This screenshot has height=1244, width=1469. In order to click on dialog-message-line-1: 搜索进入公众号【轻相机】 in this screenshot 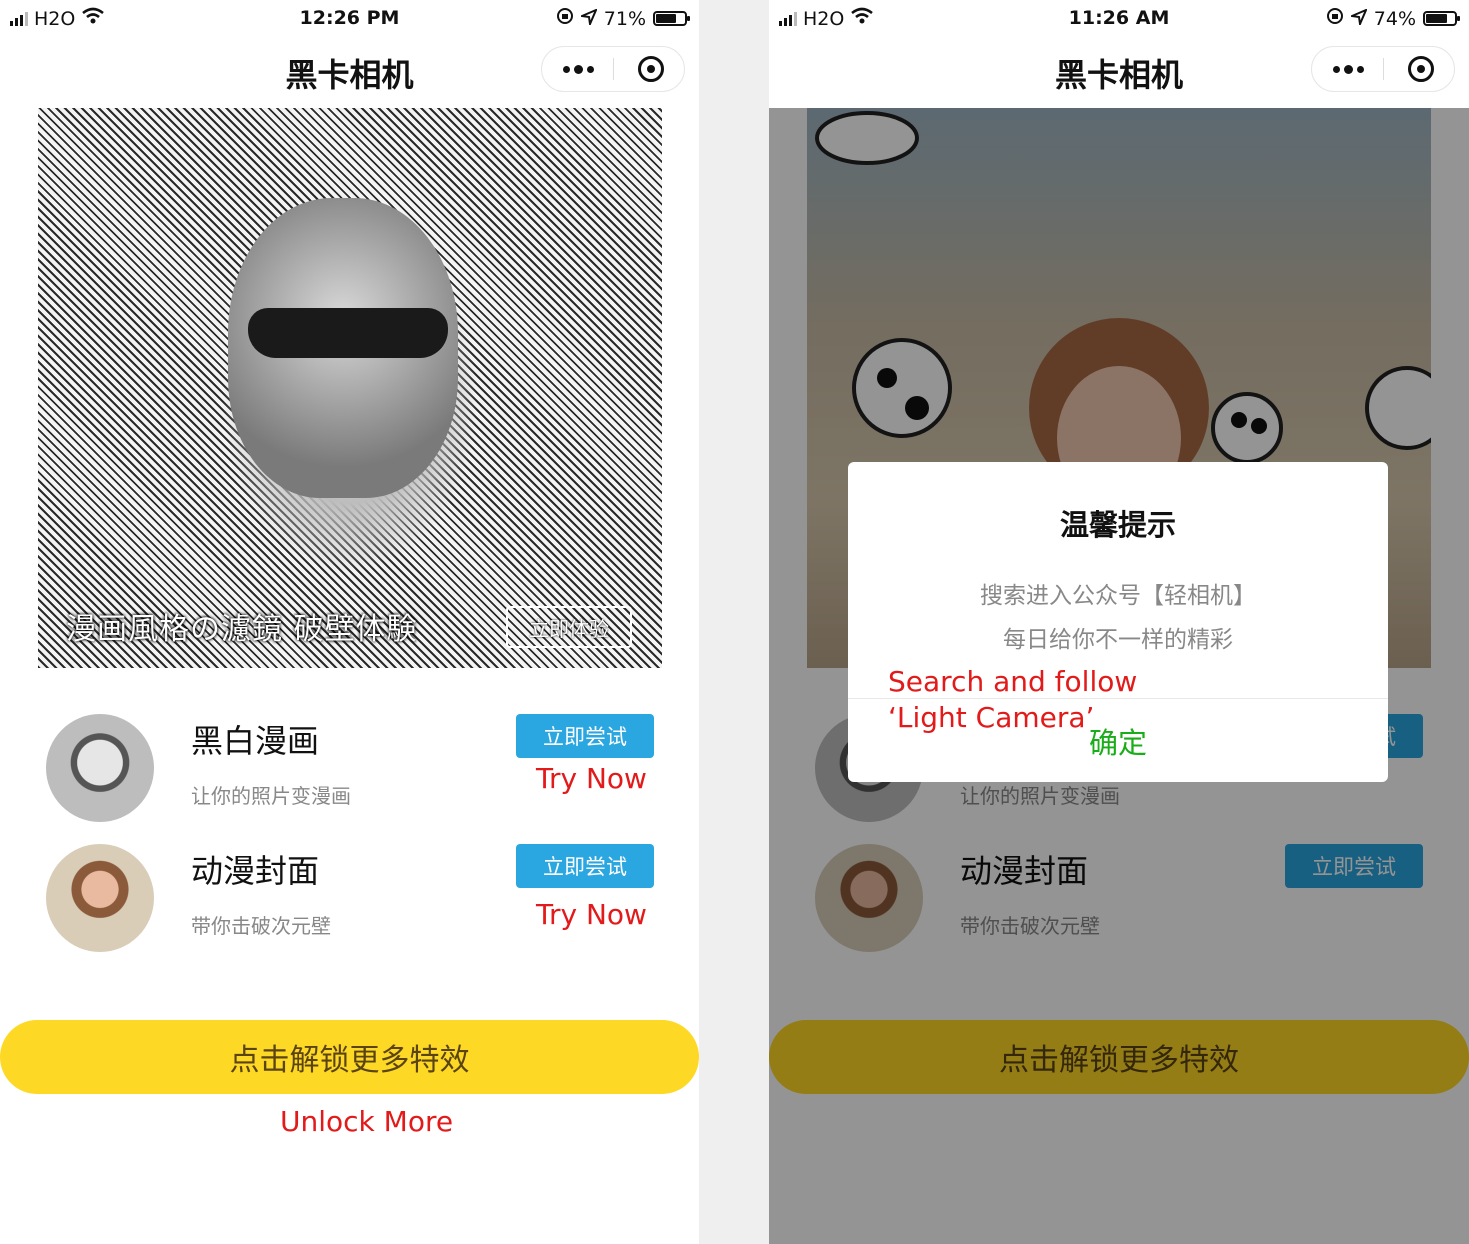, I will do `click(1118, 596)`.